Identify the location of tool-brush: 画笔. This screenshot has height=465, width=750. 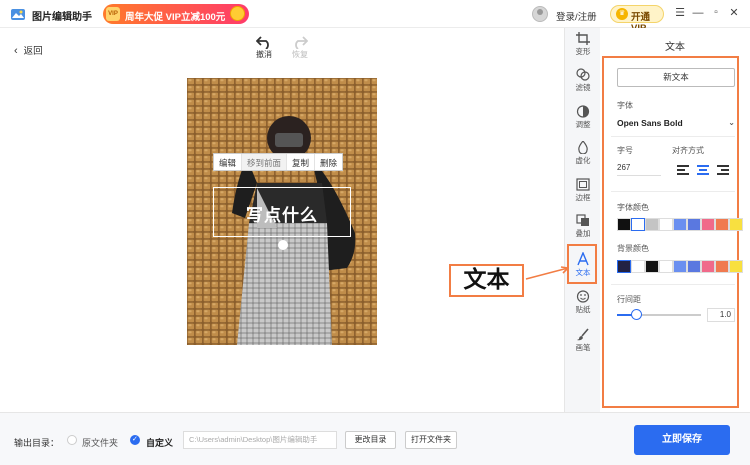
(583, 340).